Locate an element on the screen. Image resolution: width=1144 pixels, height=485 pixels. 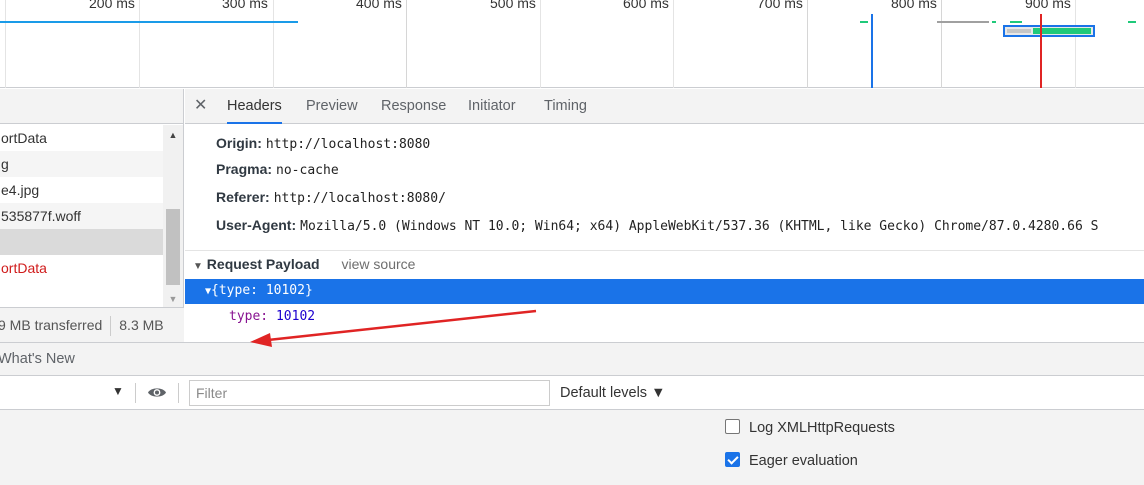
dom-content-loaded-marker is located at coordinates (872, 51).